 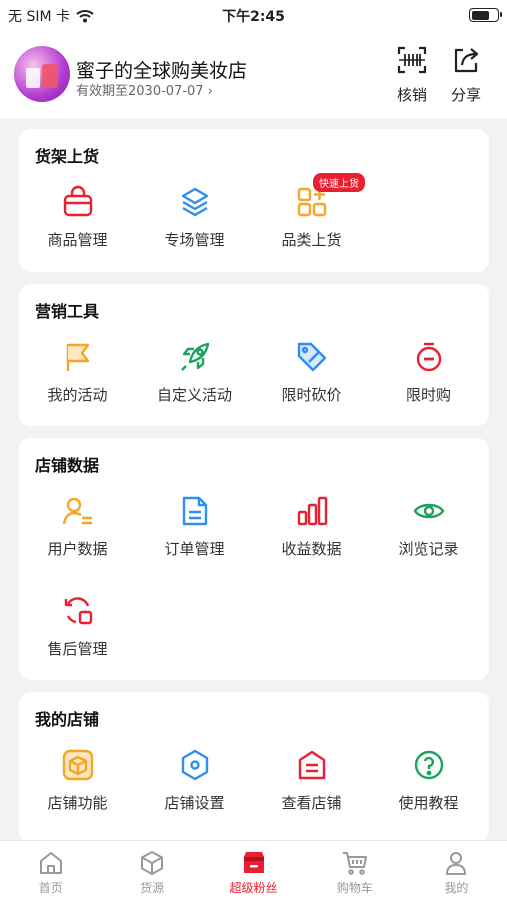 What do you see at coordinates (194, 217) in the screenshot?
I see `item-special-manage: 专场管理` at bounding box center [194, 217].